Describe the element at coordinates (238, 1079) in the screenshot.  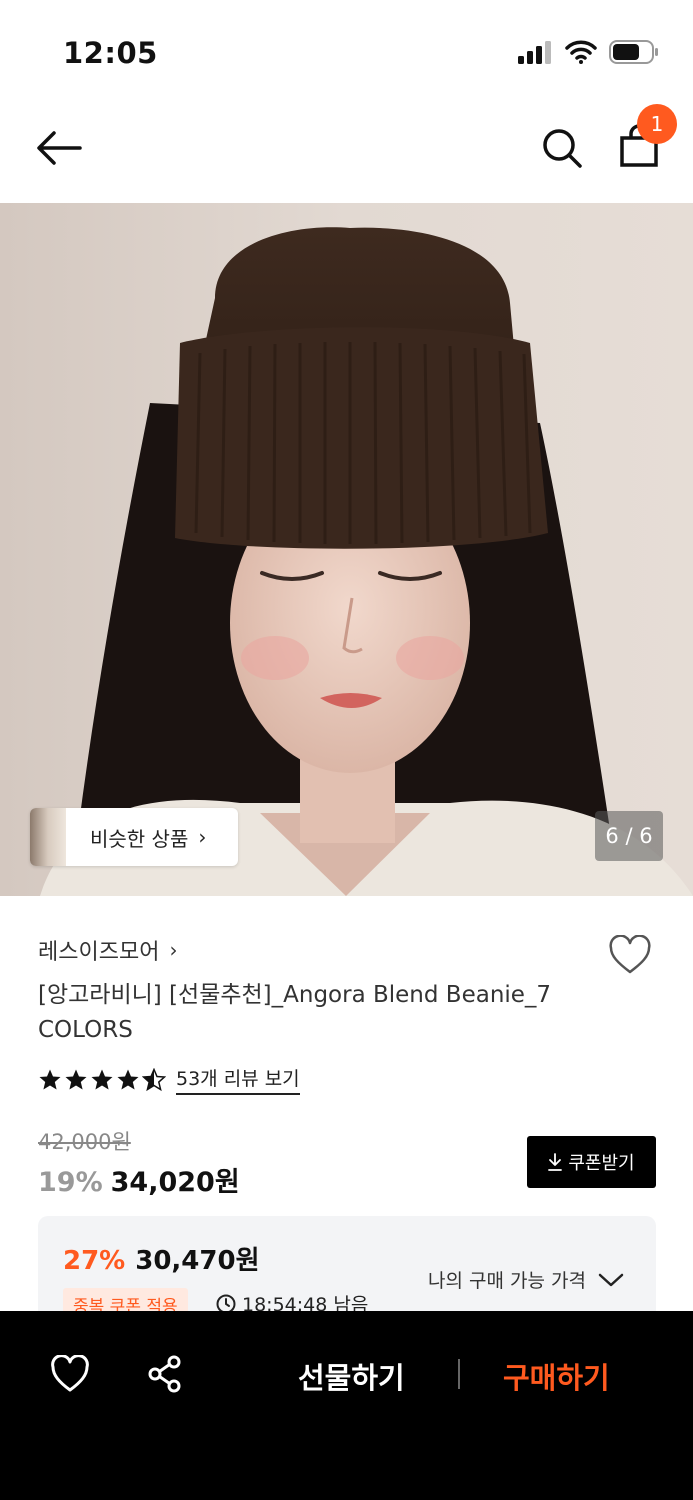
I see `reviews-link: 53개 리뷰 보기` at that location.